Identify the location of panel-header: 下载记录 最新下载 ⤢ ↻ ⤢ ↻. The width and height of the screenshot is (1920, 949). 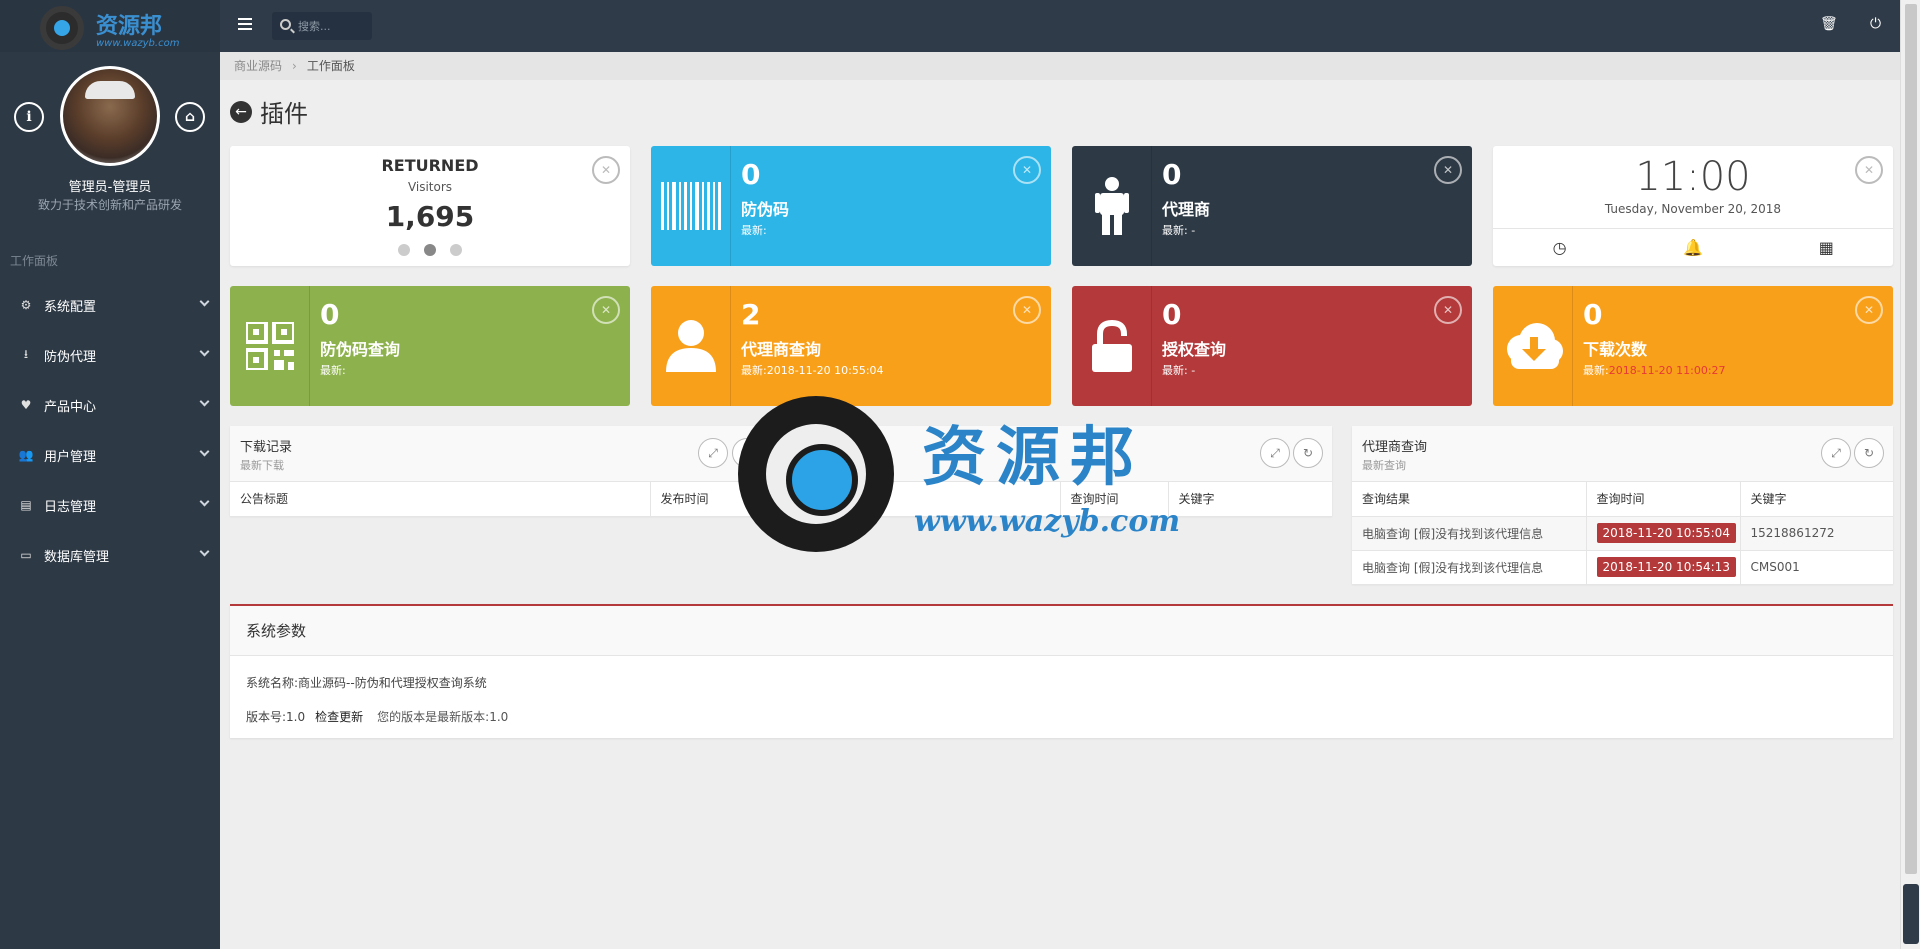
(781, 454).